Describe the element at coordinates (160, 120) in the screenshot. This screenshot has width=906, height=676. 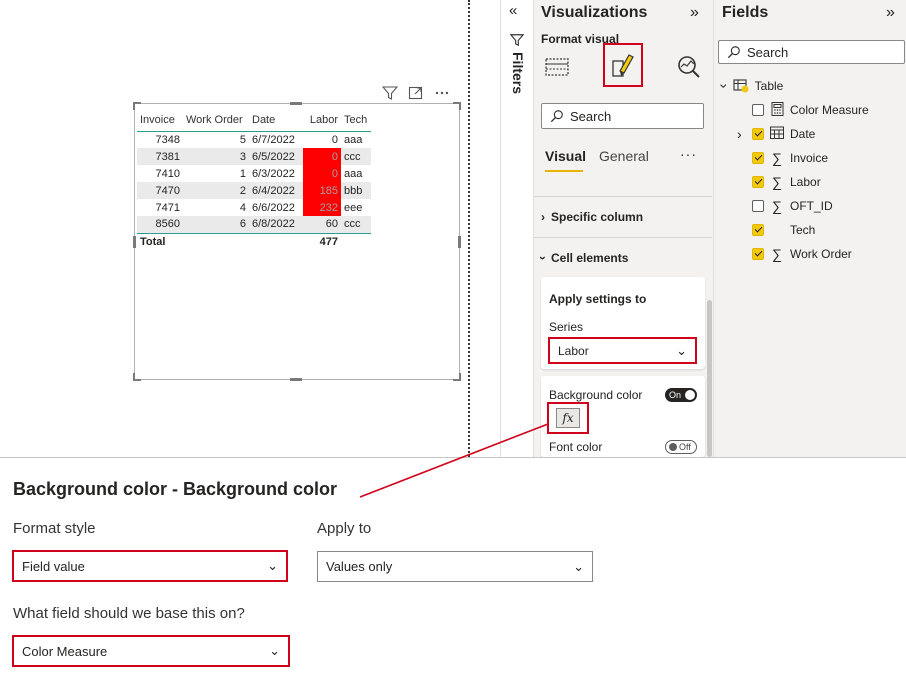
I see `column-header-invoice: Invoice` at that location.